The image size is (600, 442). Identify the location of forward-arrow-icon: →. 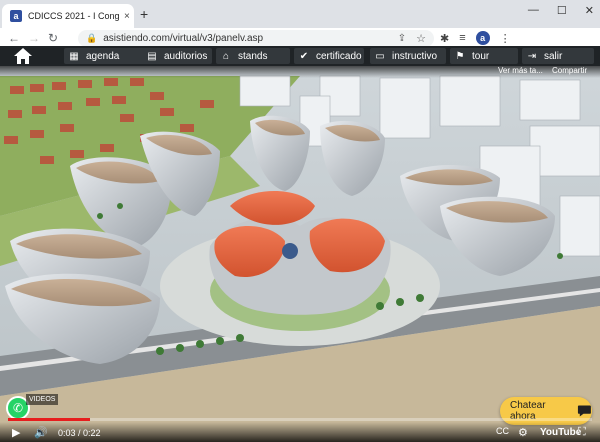
(34, 38).